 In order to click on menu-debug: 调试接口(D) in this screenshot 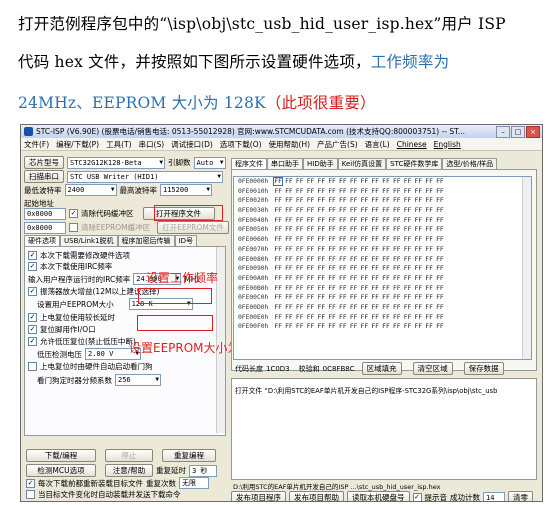, I will do `click(192, 144)`.